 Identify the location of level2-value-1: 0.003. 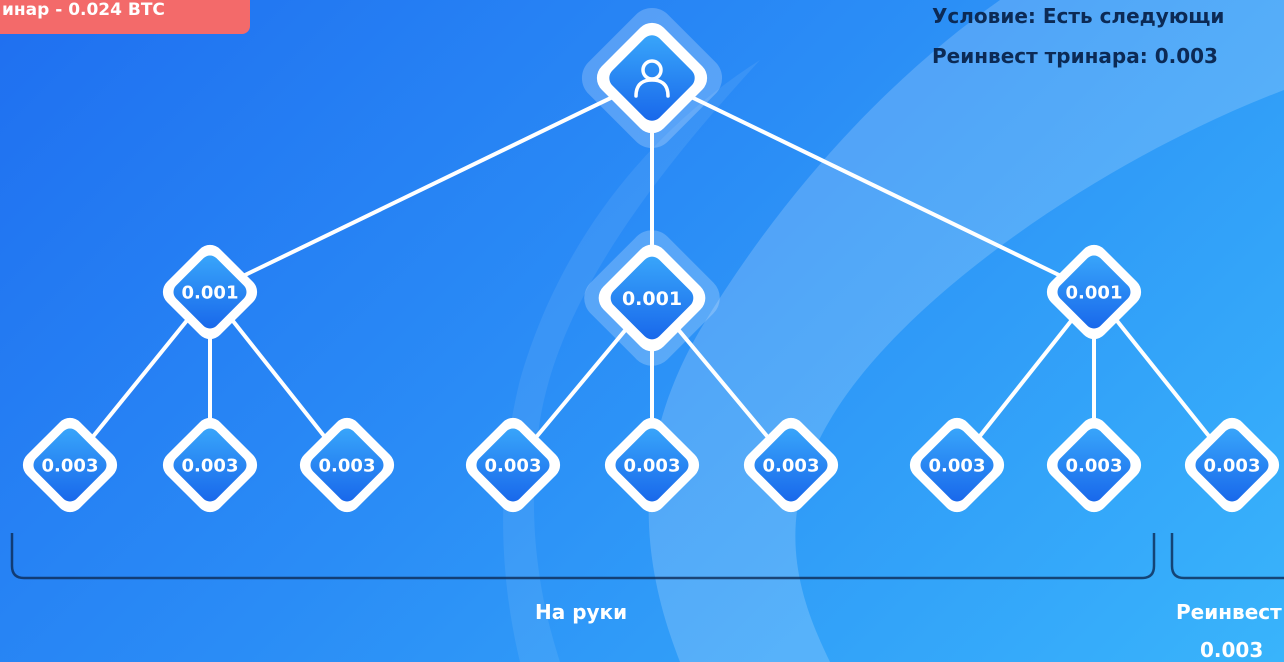
(210, 465).